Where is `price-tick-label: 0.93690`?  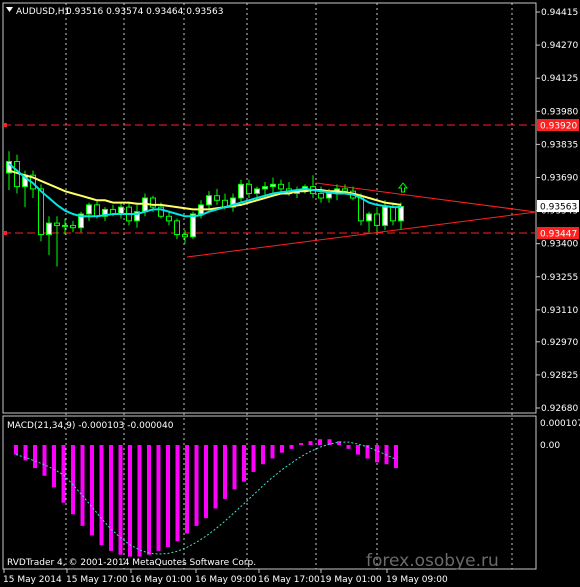 price-tick-label: 0.93690 is located at coordinates (559, 178).